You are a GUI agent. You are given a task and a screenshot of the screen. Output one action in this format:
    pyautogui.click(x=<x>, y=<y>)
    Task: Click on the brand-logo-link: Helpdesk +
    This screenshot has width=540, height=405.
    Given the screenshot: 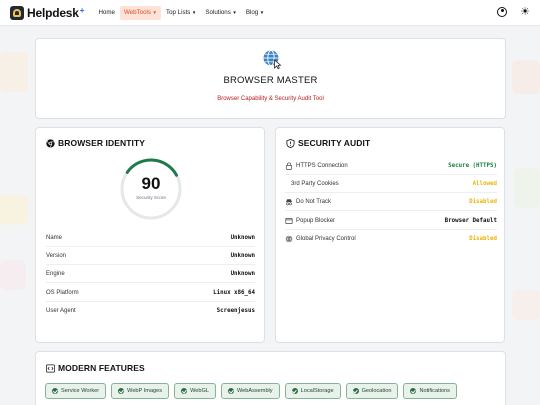 What is the action you would take?
    pyautogui.click(x=47, y=12)
    